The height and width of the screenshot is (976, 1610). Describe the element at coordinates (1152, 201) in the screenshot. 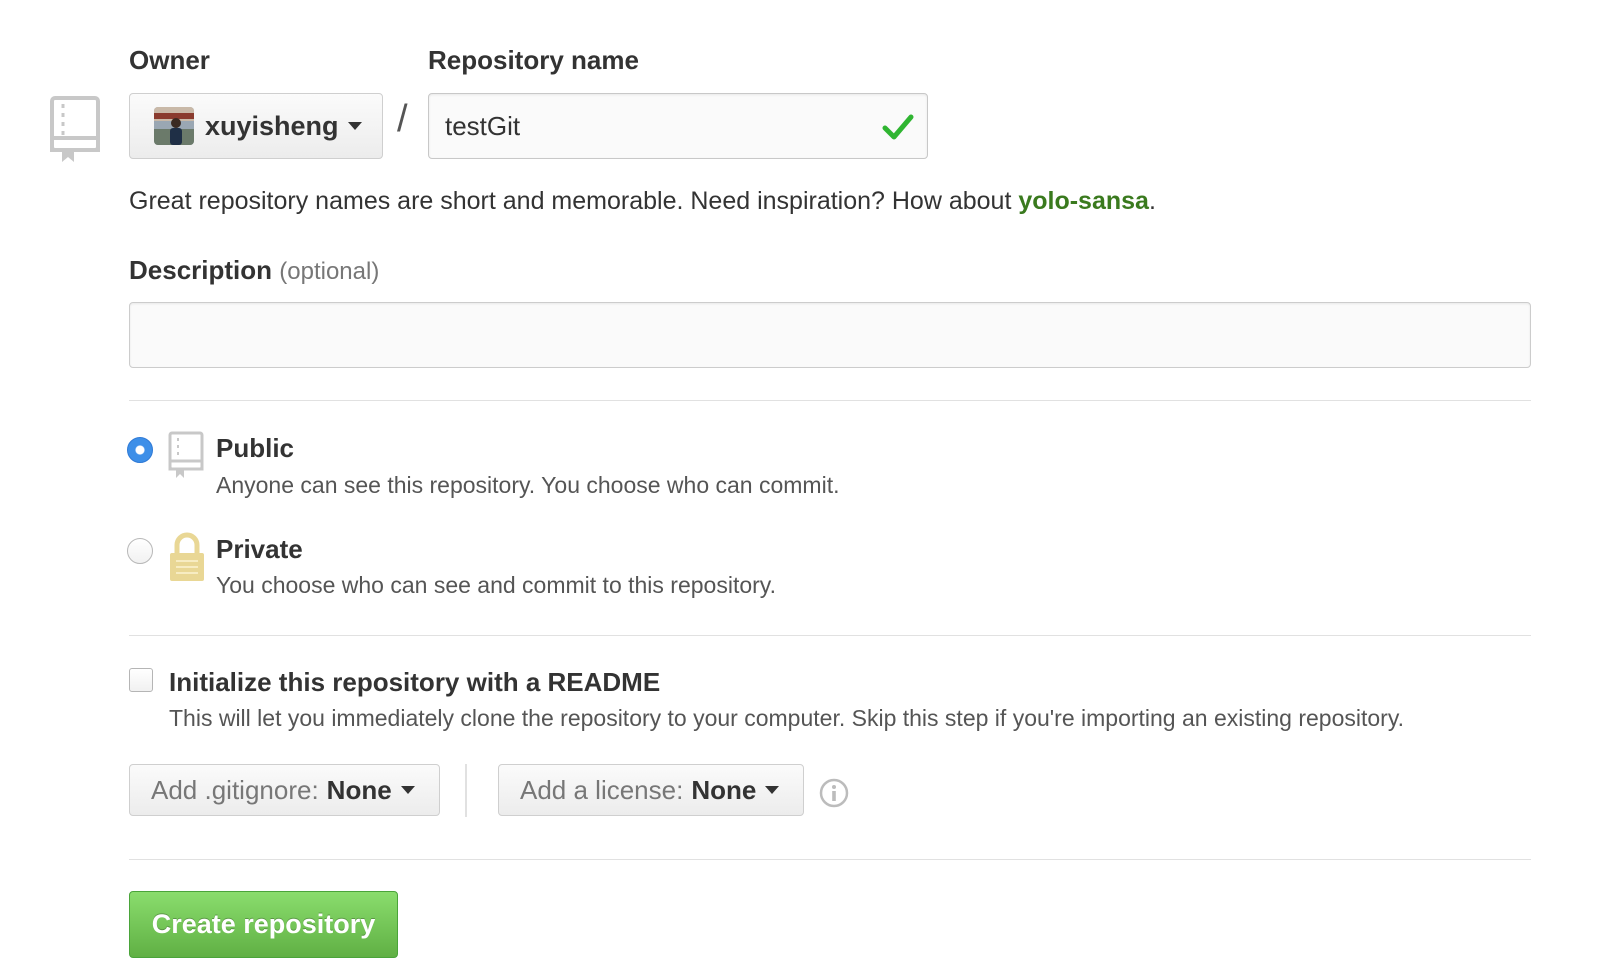

I see `hint-suffix: .` at that location.